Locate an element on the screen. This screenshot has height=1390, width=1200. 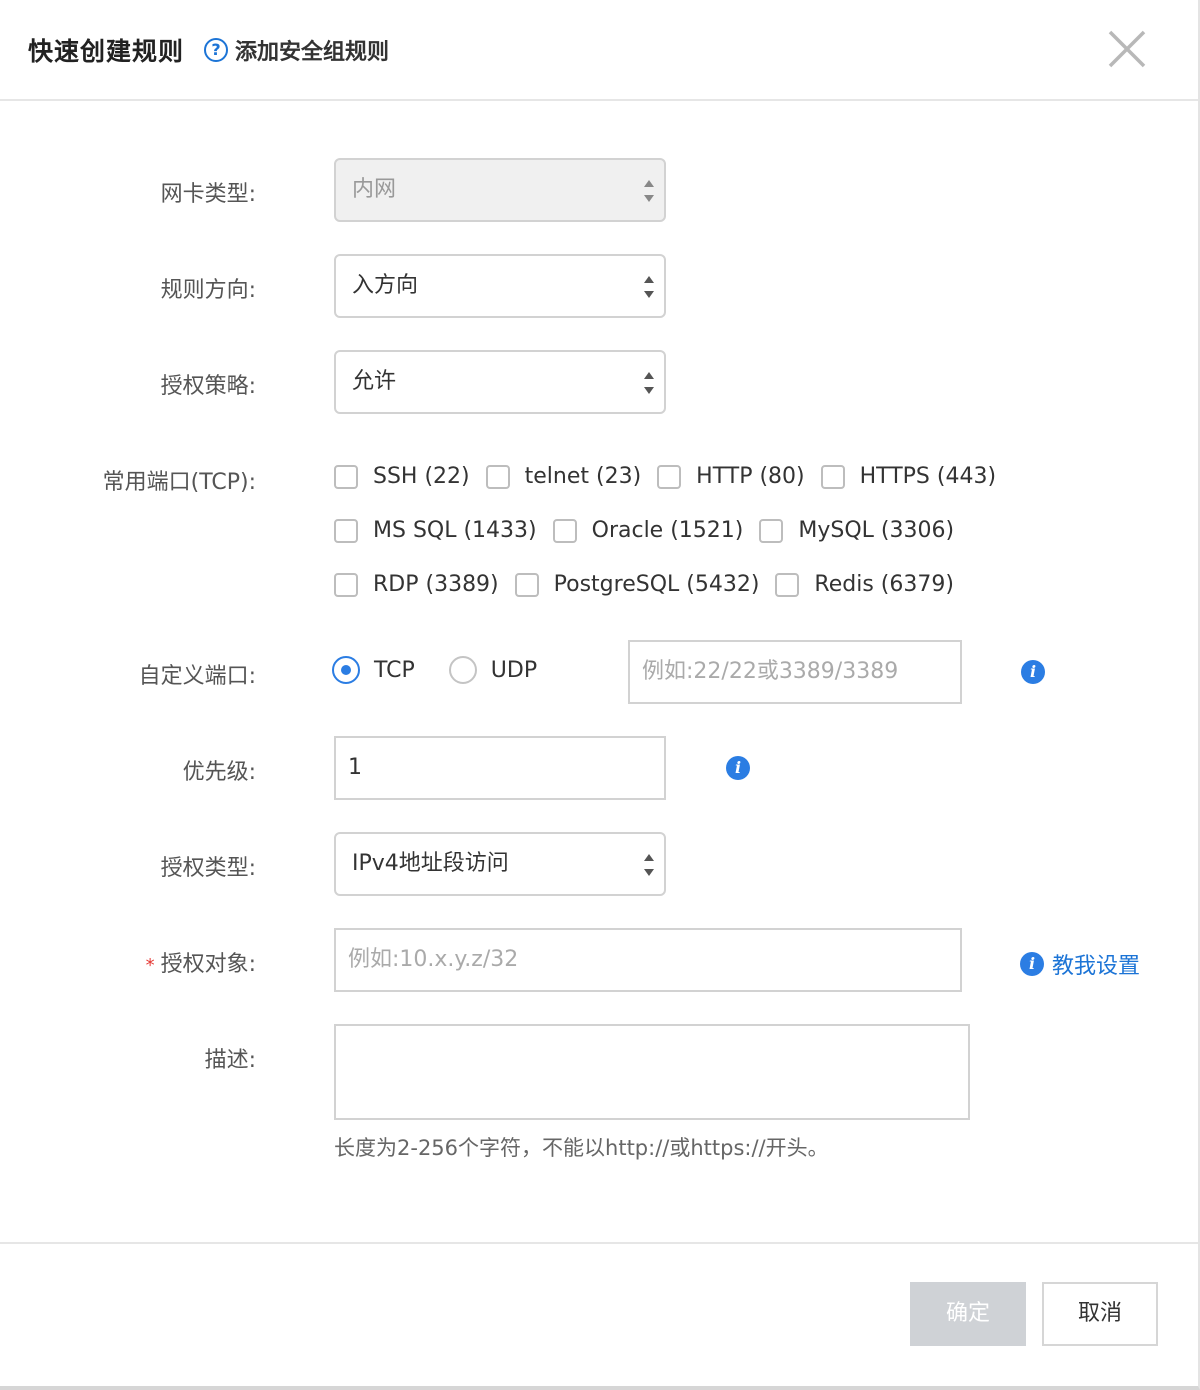
help-link: ? 添加安全组规则 is located at coordinates (296, 50).